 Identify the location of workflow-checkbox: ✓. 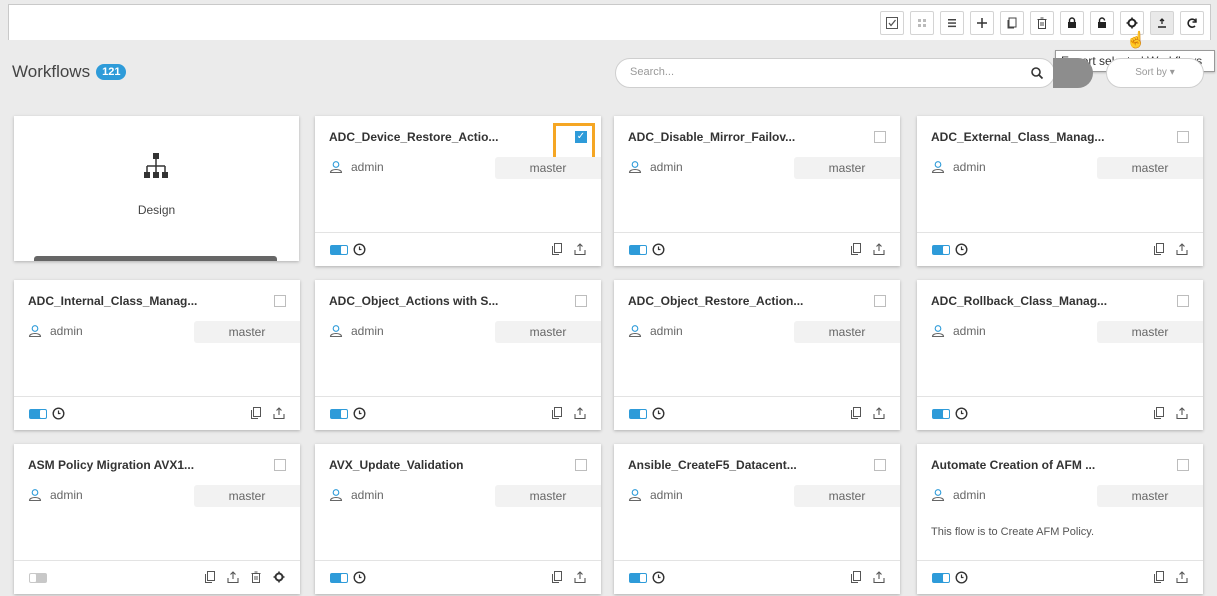
(581, 137).